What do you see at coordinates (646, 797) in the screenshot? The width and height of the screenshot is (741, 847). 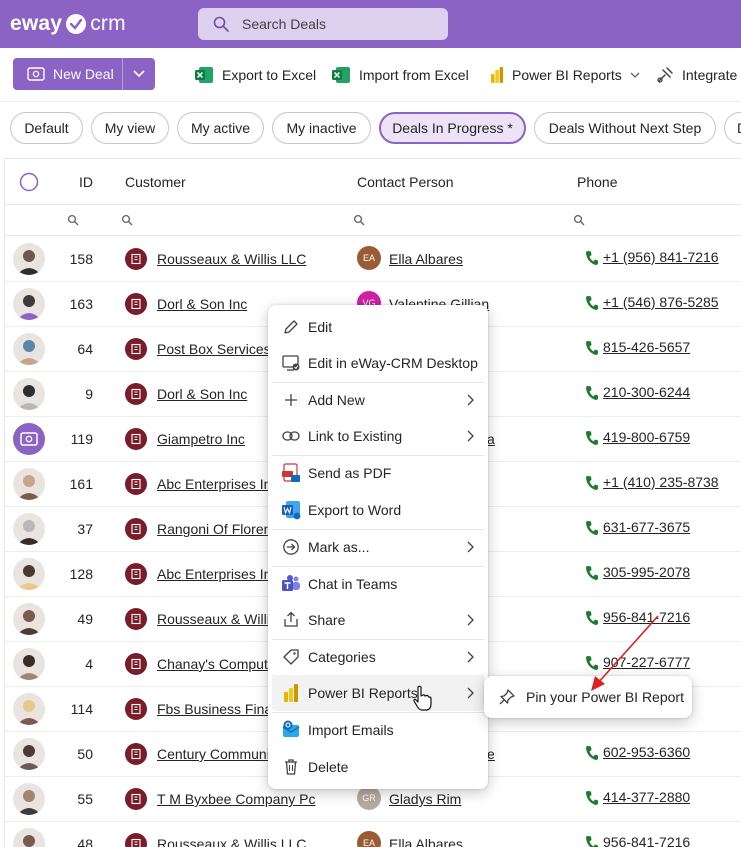 I see `phone-link: 414-377-2880` at bounding box center [646, 797].